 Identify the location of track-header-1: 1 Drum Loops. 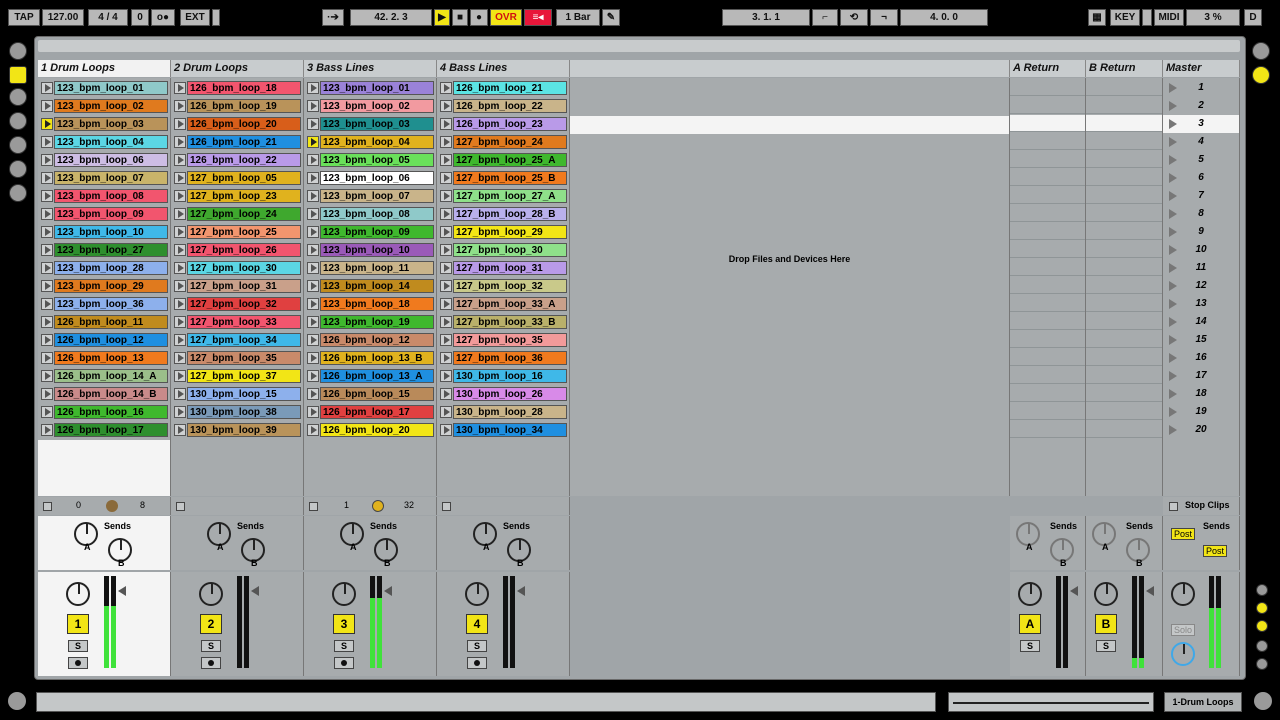
(104, 68).